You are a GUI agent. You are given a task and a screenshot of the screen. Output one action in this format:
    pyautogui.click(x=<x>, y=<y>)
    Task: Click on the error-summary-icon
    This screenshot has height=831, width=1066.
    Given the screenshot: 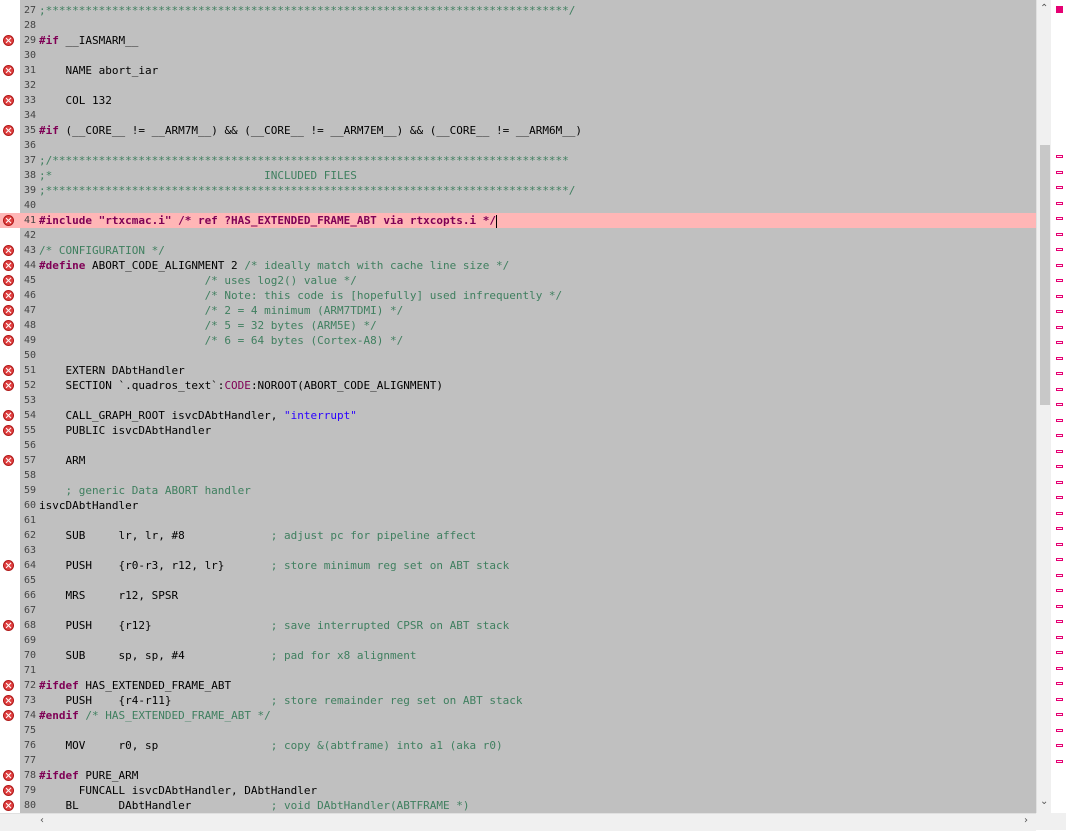 What is the action you would take?
    pyautogui.click(x=1059, y=9)
    